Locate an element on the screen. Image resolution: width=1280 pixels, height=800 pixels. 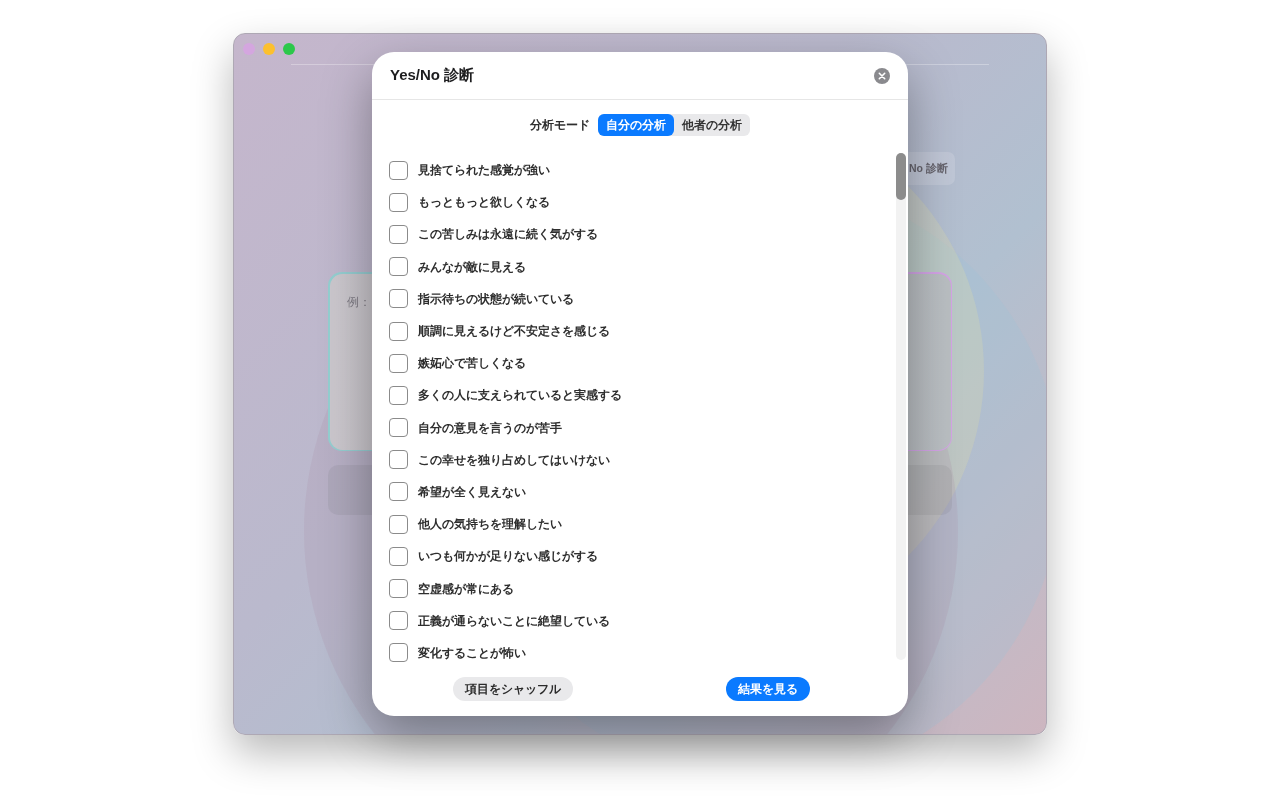
mode-label: 分析モード is located at coordinates (560, 125).